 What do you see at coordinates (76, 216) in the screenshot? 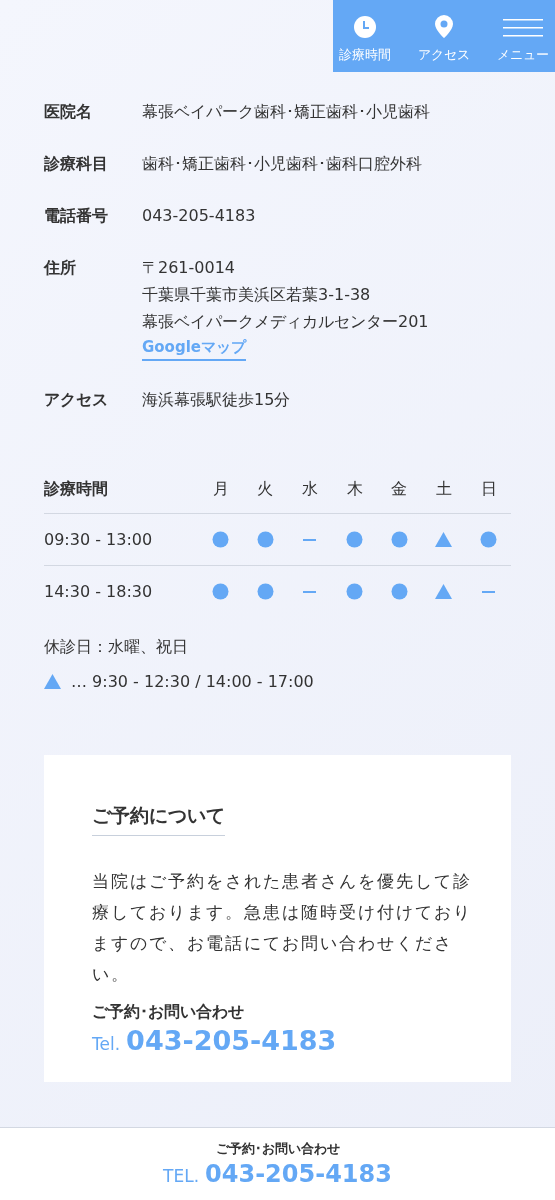
I see `info-label: 電話番号` at bounding box center [76, 216].